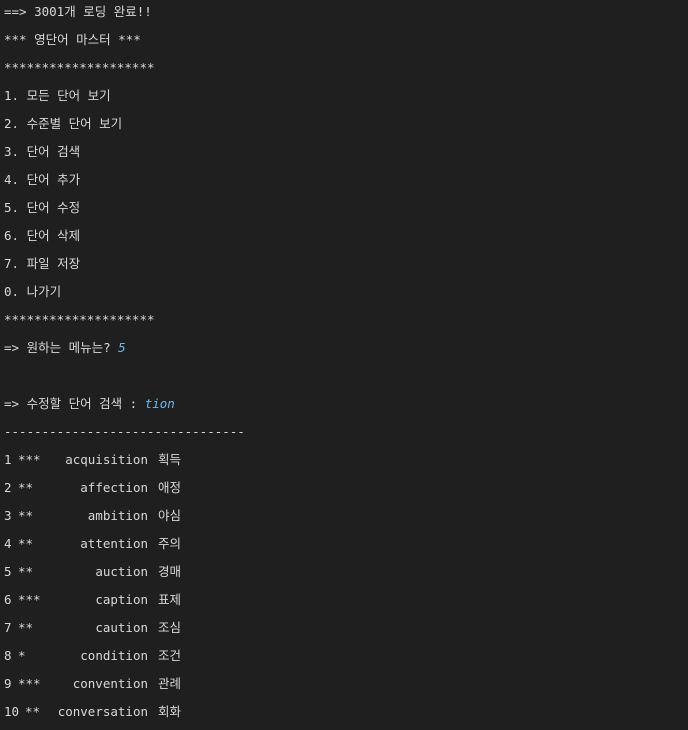 Image resolution: width=688 pixels, height=730 pixels. I want to click on result-entry: 6 *** caption, so click(76, 600).